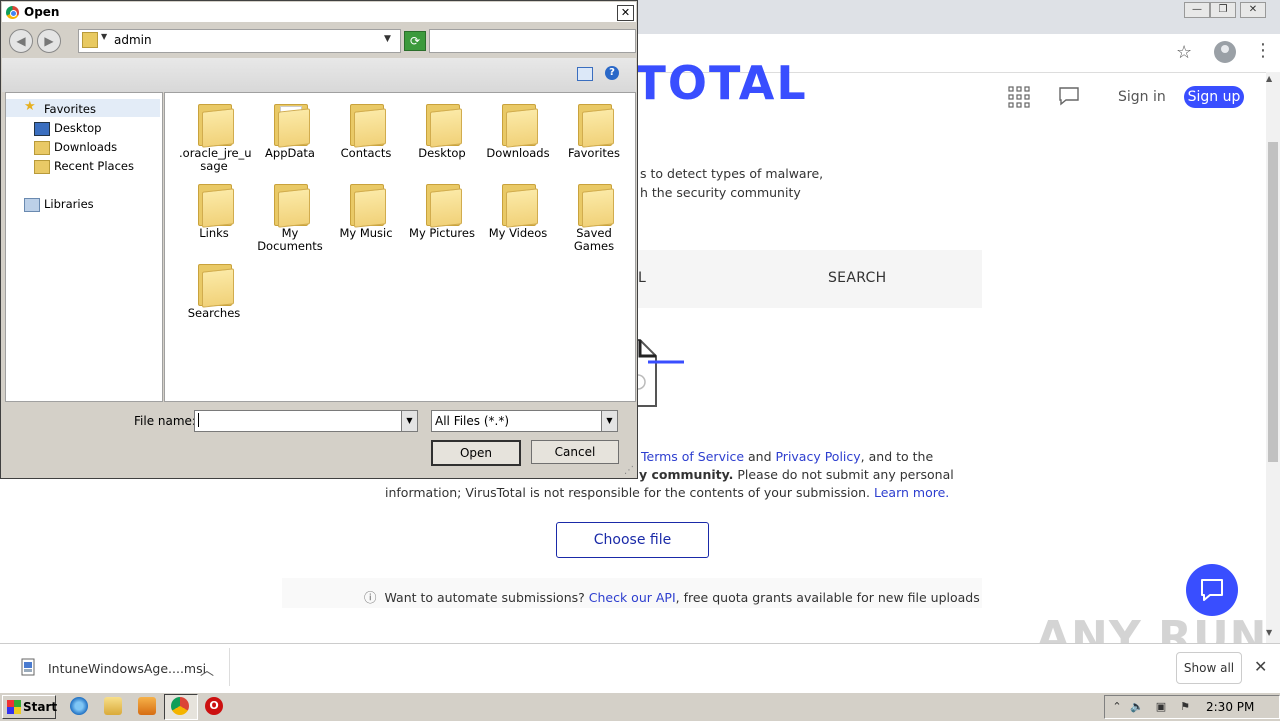 The image size is (1280, 721). Describe the element at coordinates (1142, 97) in the screenshot. I see `sign-in-link: Sign in` at that location.